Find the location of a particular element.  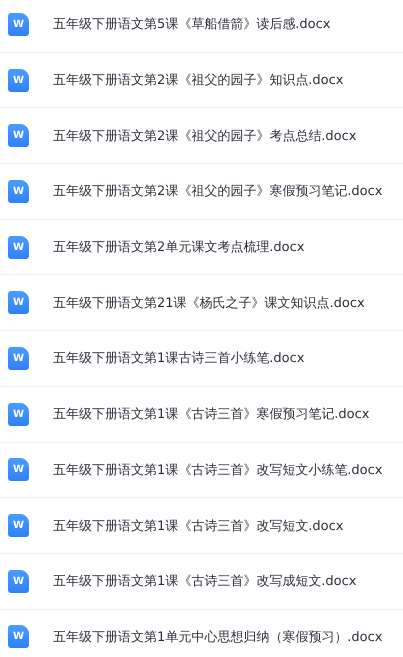

file-name: 五年级下册语文第2单元课文考点梳理.docx is located at coordinates (178, 247).